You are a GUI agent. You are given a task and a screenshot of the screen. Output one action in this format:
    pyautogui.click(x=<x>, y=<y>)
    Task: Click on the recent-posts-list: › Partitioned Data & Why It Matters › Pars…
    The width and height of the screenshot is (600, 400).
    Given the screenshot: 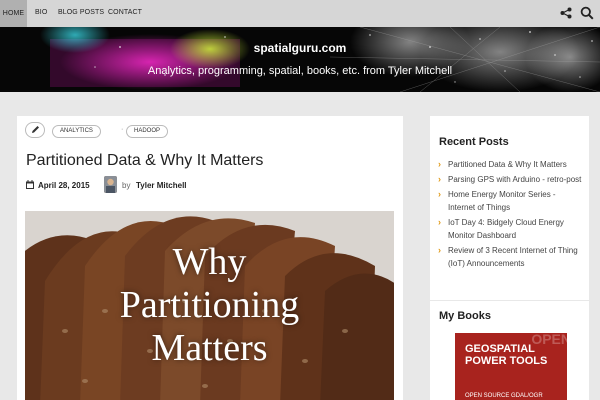 What is the action you would take?
    pyautogui.click(x=511, y=215)
    